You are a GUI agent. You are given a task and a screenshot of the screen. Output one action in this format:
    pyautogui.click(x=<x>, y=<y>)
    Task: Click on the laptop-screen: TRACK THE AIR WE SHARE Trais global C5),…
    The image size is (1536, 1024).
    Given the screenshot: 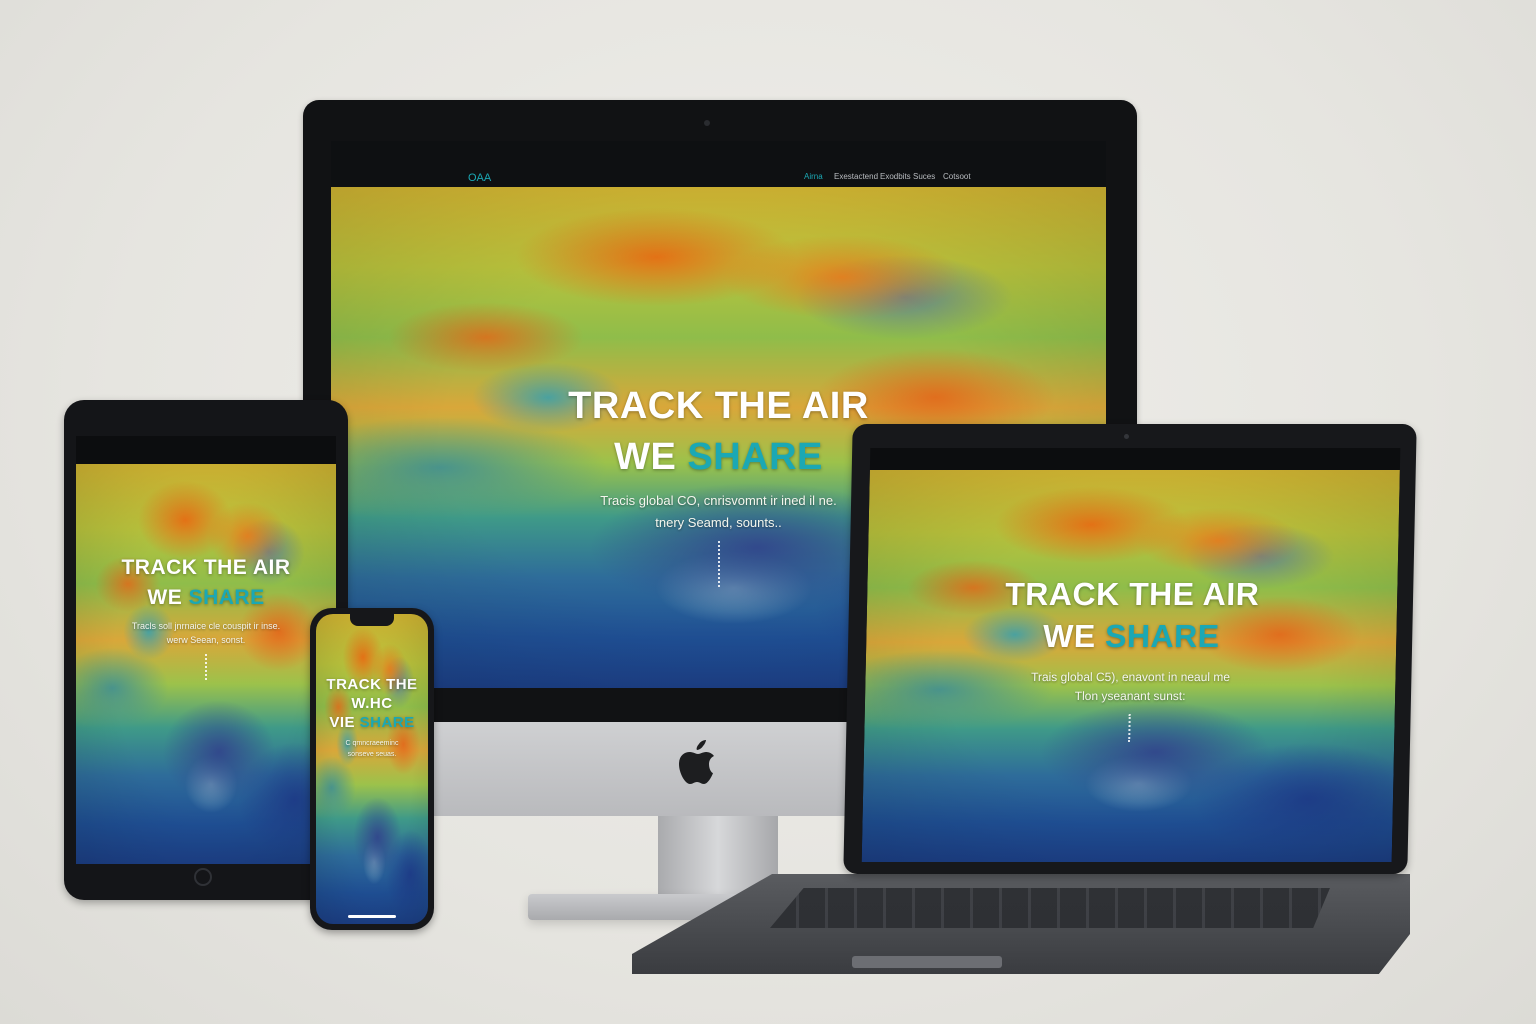 What is the action you would take?
    pyautogui.click(x=1131, y=655)
    